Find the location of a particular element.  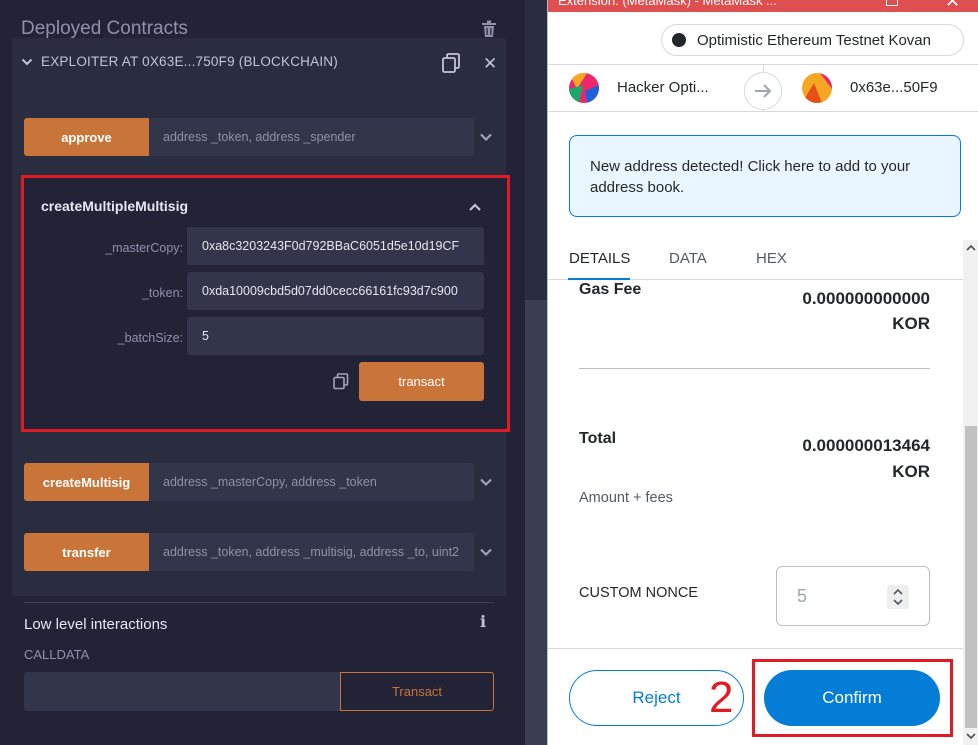

mastercopy-input: 0xa8c3203243F0d792BBaC6051d5e10d19CF is located at coordinates (335, 246).